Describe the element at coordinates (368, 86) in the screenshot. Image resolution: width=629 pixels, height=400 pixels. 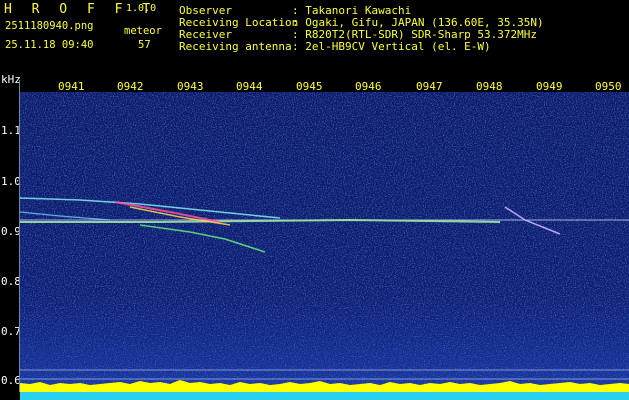
I see `x-tick-label: 0946` at that location.